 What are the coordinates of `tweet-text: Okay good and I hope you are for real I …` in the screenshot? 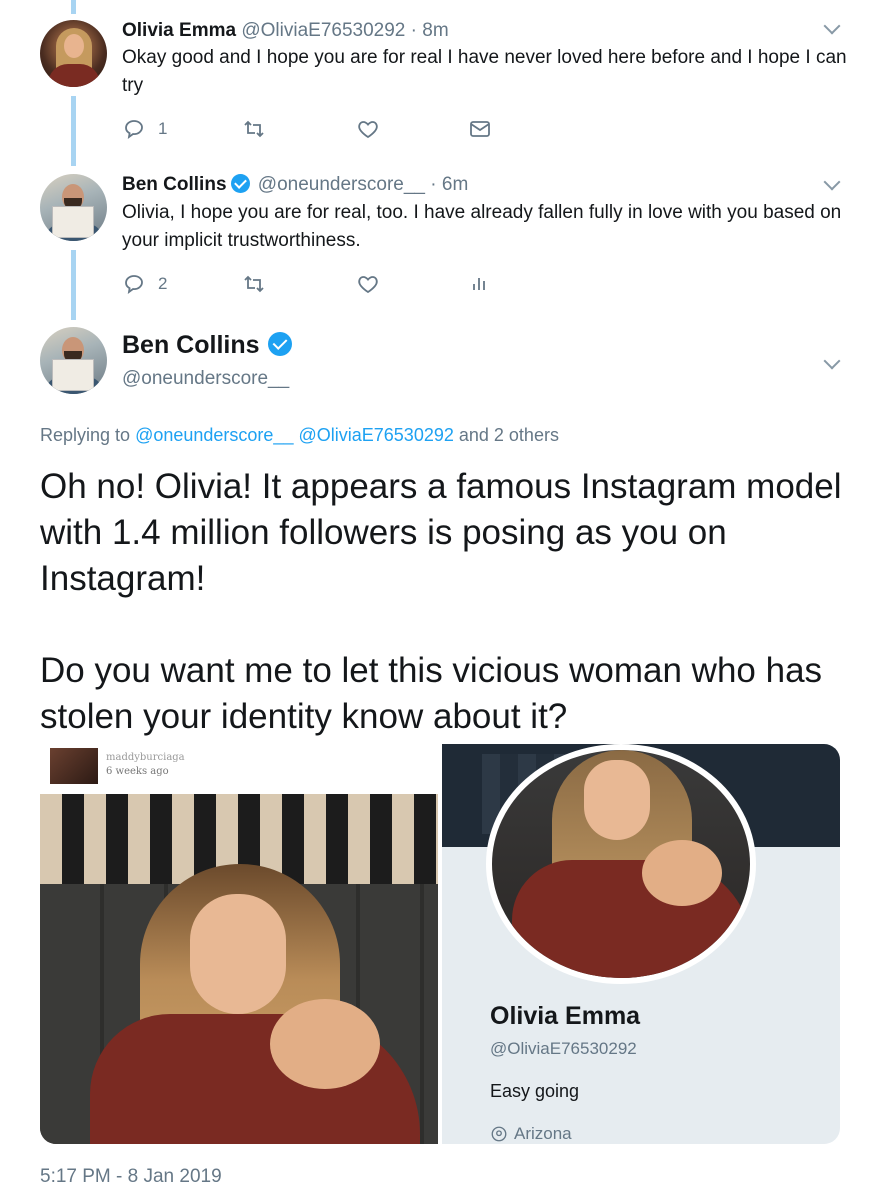 It's located at (484, 71).